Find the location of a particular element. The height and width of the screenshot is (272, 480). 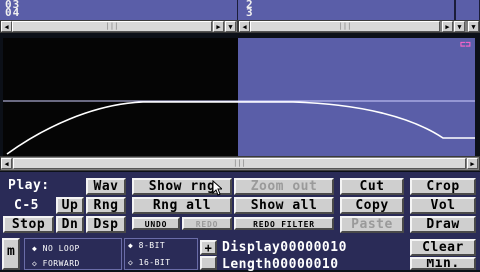

play-range-button: Rng is located at coordinates (106, 205).